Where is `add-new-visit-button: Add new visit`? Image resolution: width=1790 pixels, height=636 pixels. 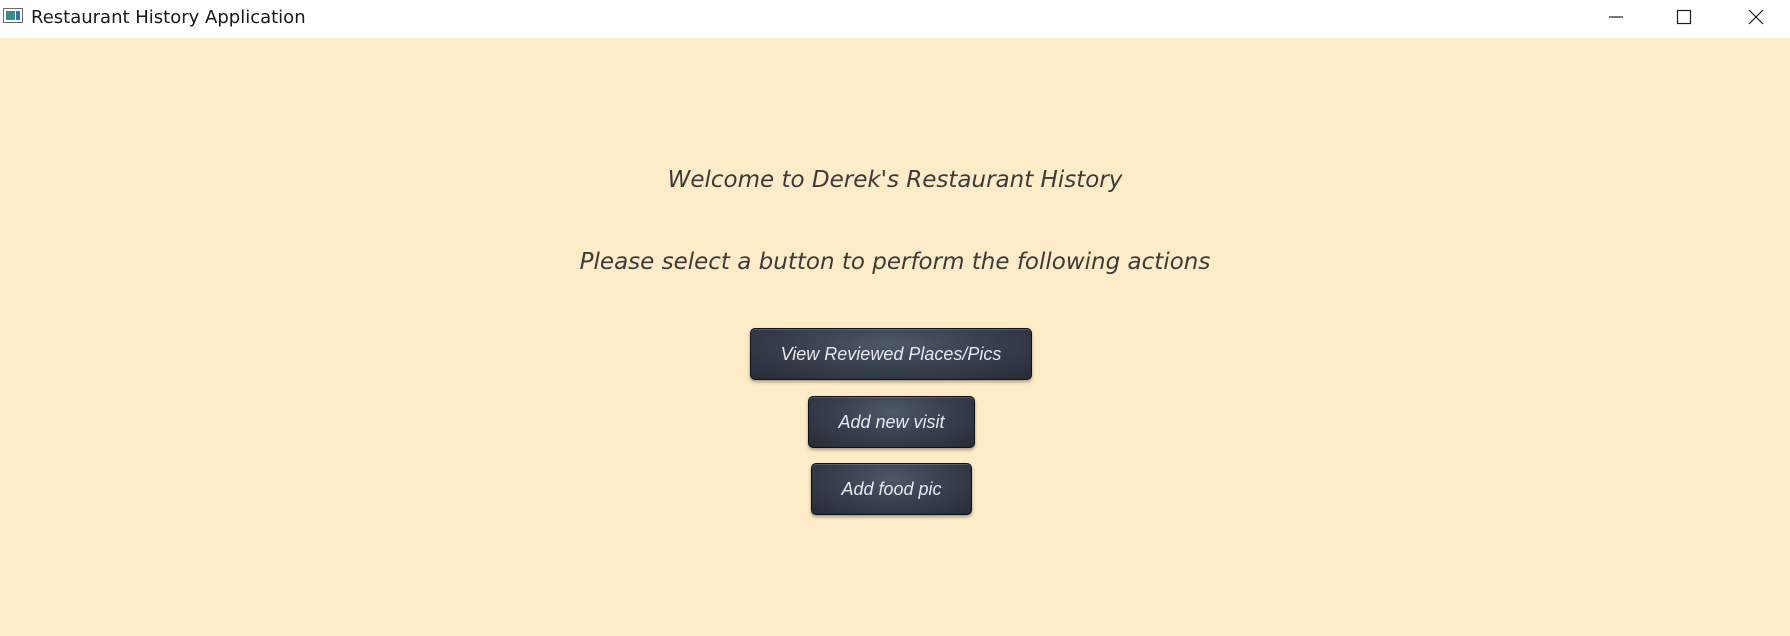
add-new-visit-button: Add new visit is located at coordinates (891, 422).